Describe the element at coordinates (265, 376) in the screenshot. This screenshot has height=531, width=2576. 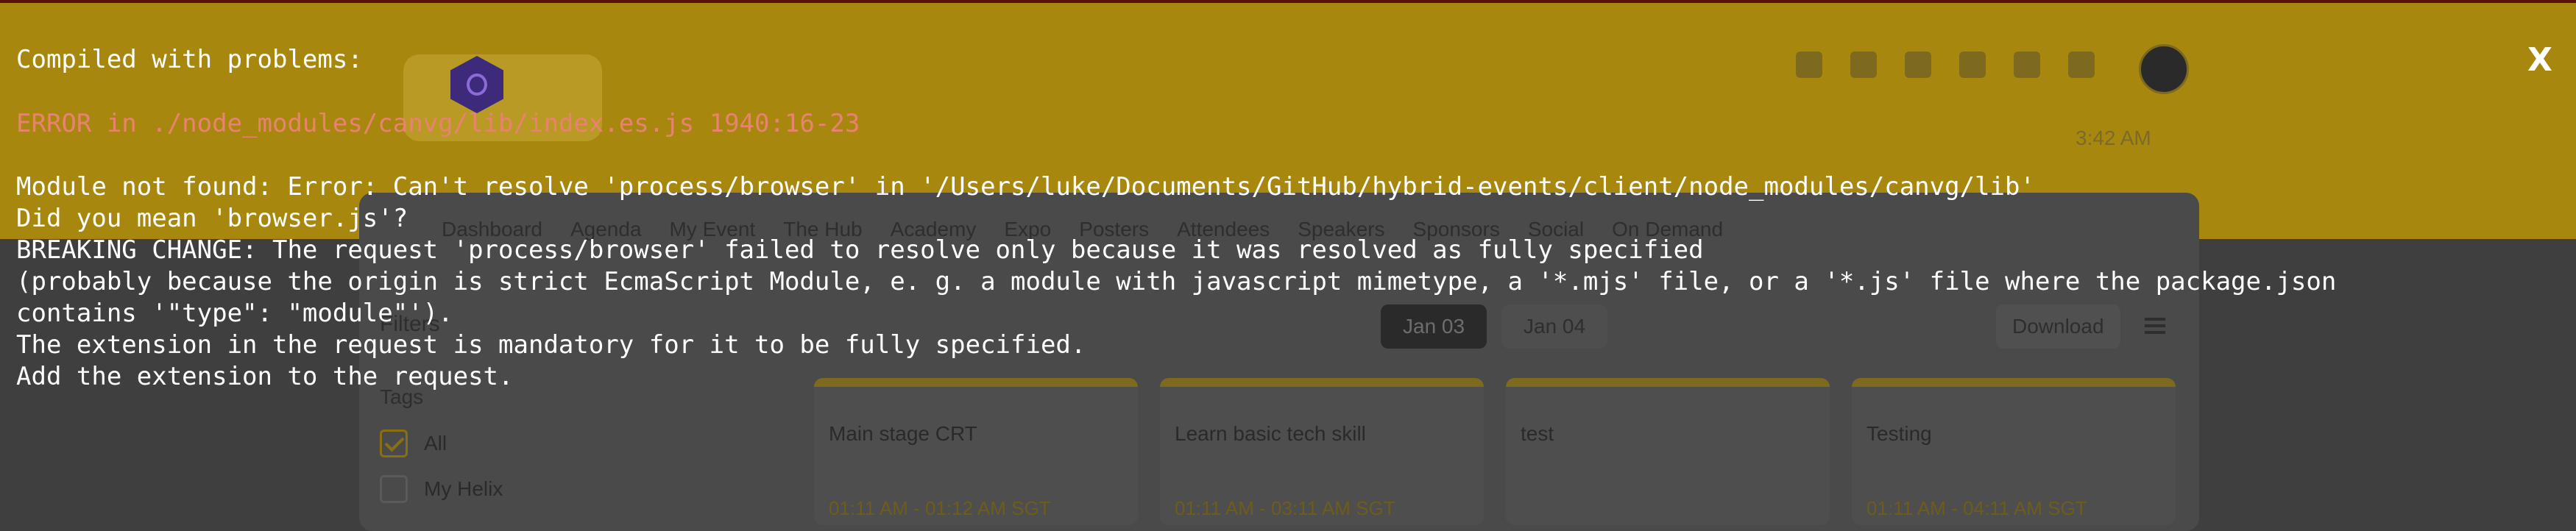
I see `error-message-line: Add the extension to the request.` at that location.